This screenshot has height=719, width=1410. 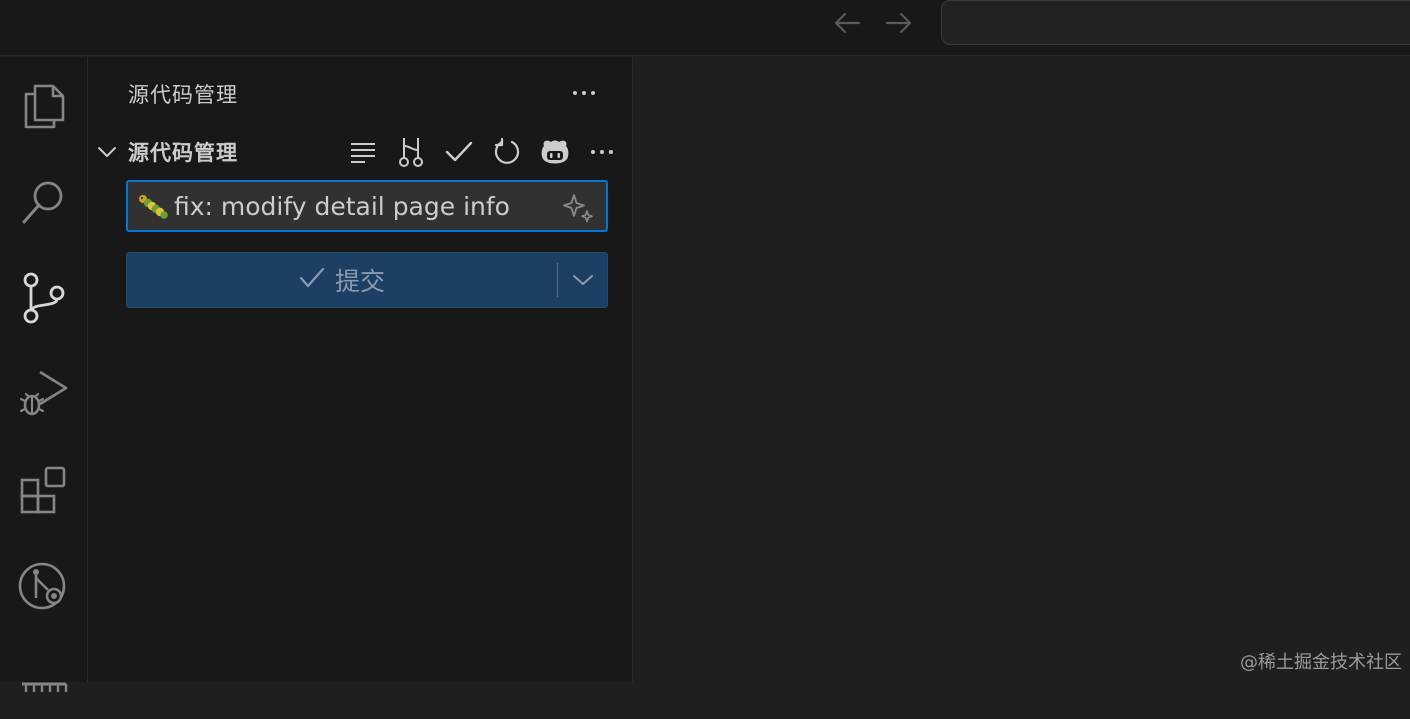 What do you see at coordinates (705, 28) in the screenshot?
I see `title-bar` at bounding box center [705, 28].